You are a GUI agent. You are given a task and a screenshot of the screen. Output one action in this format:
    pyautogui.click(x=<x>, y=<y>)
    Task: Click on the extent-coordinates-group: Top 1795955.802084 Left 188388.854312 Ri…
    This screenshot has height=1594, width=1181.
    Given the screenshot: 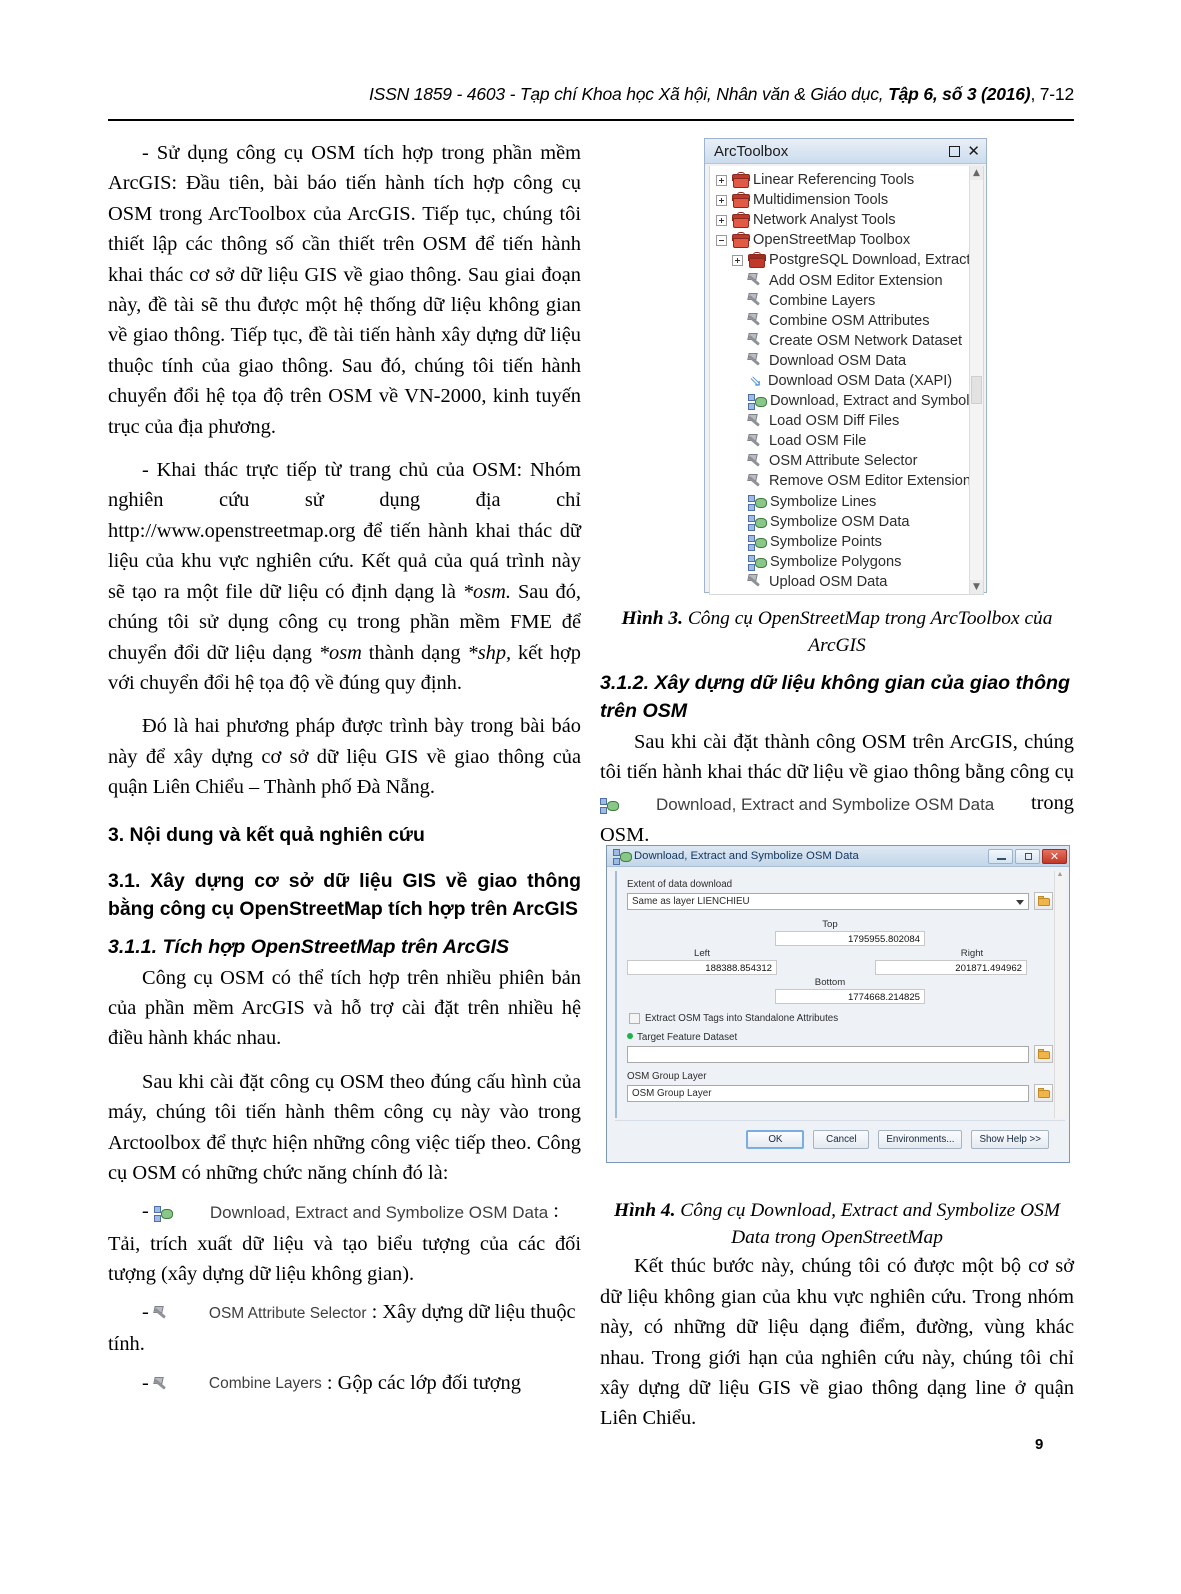 What is the action you would take?
    pyautogui.click(x=840, y=963)
    